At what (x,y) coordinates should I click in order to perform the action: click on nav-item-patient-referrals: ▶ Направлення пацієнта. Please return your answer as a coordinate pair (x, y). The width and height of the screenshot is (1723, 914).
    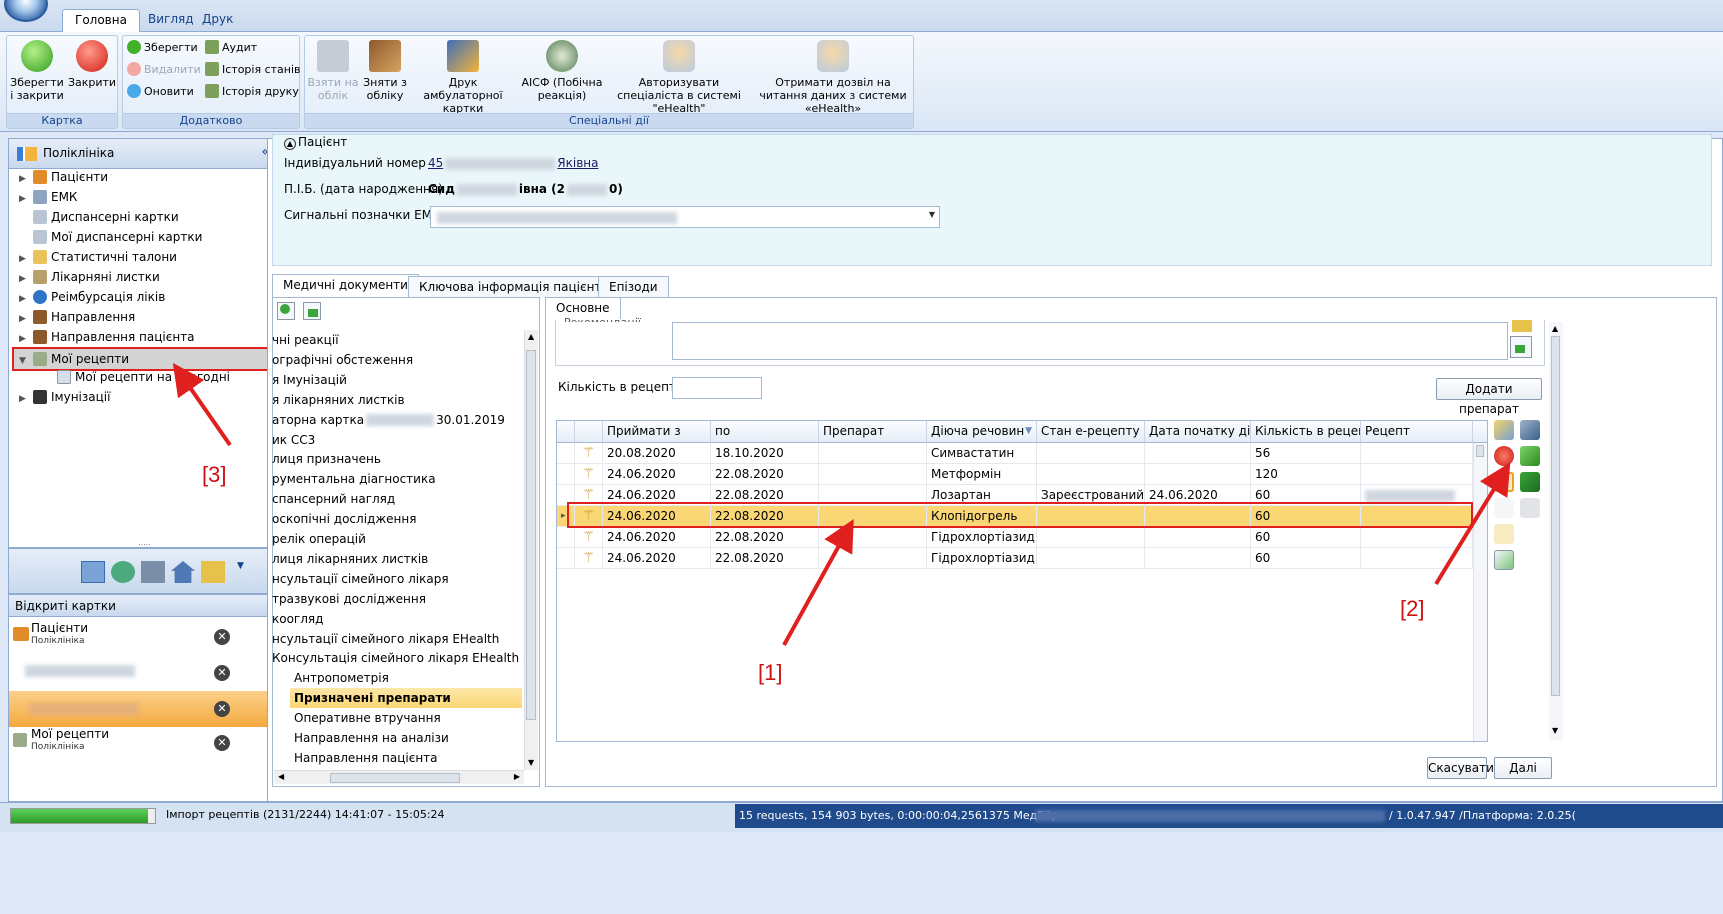
    Looking at the image, I should click on (107, 337).